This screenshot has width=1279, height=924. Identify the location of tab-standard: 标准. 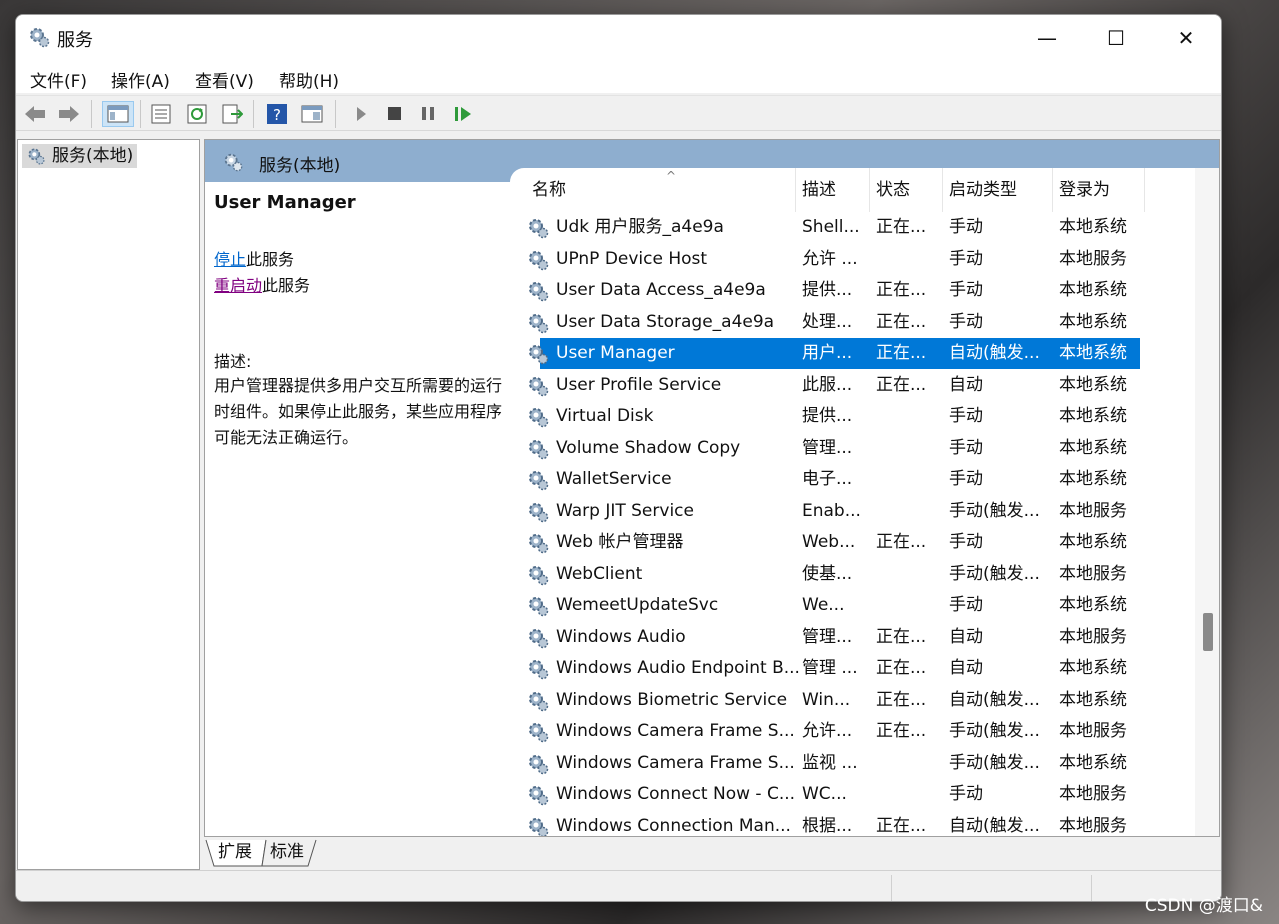
(287, 852).